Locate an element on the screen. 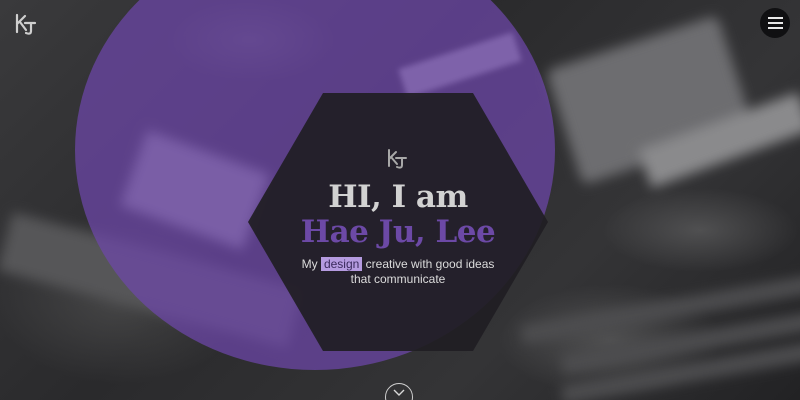 The height and width of the screenshot is (400, 800). tagline-text-before: My is located at coordinates (311, 264).